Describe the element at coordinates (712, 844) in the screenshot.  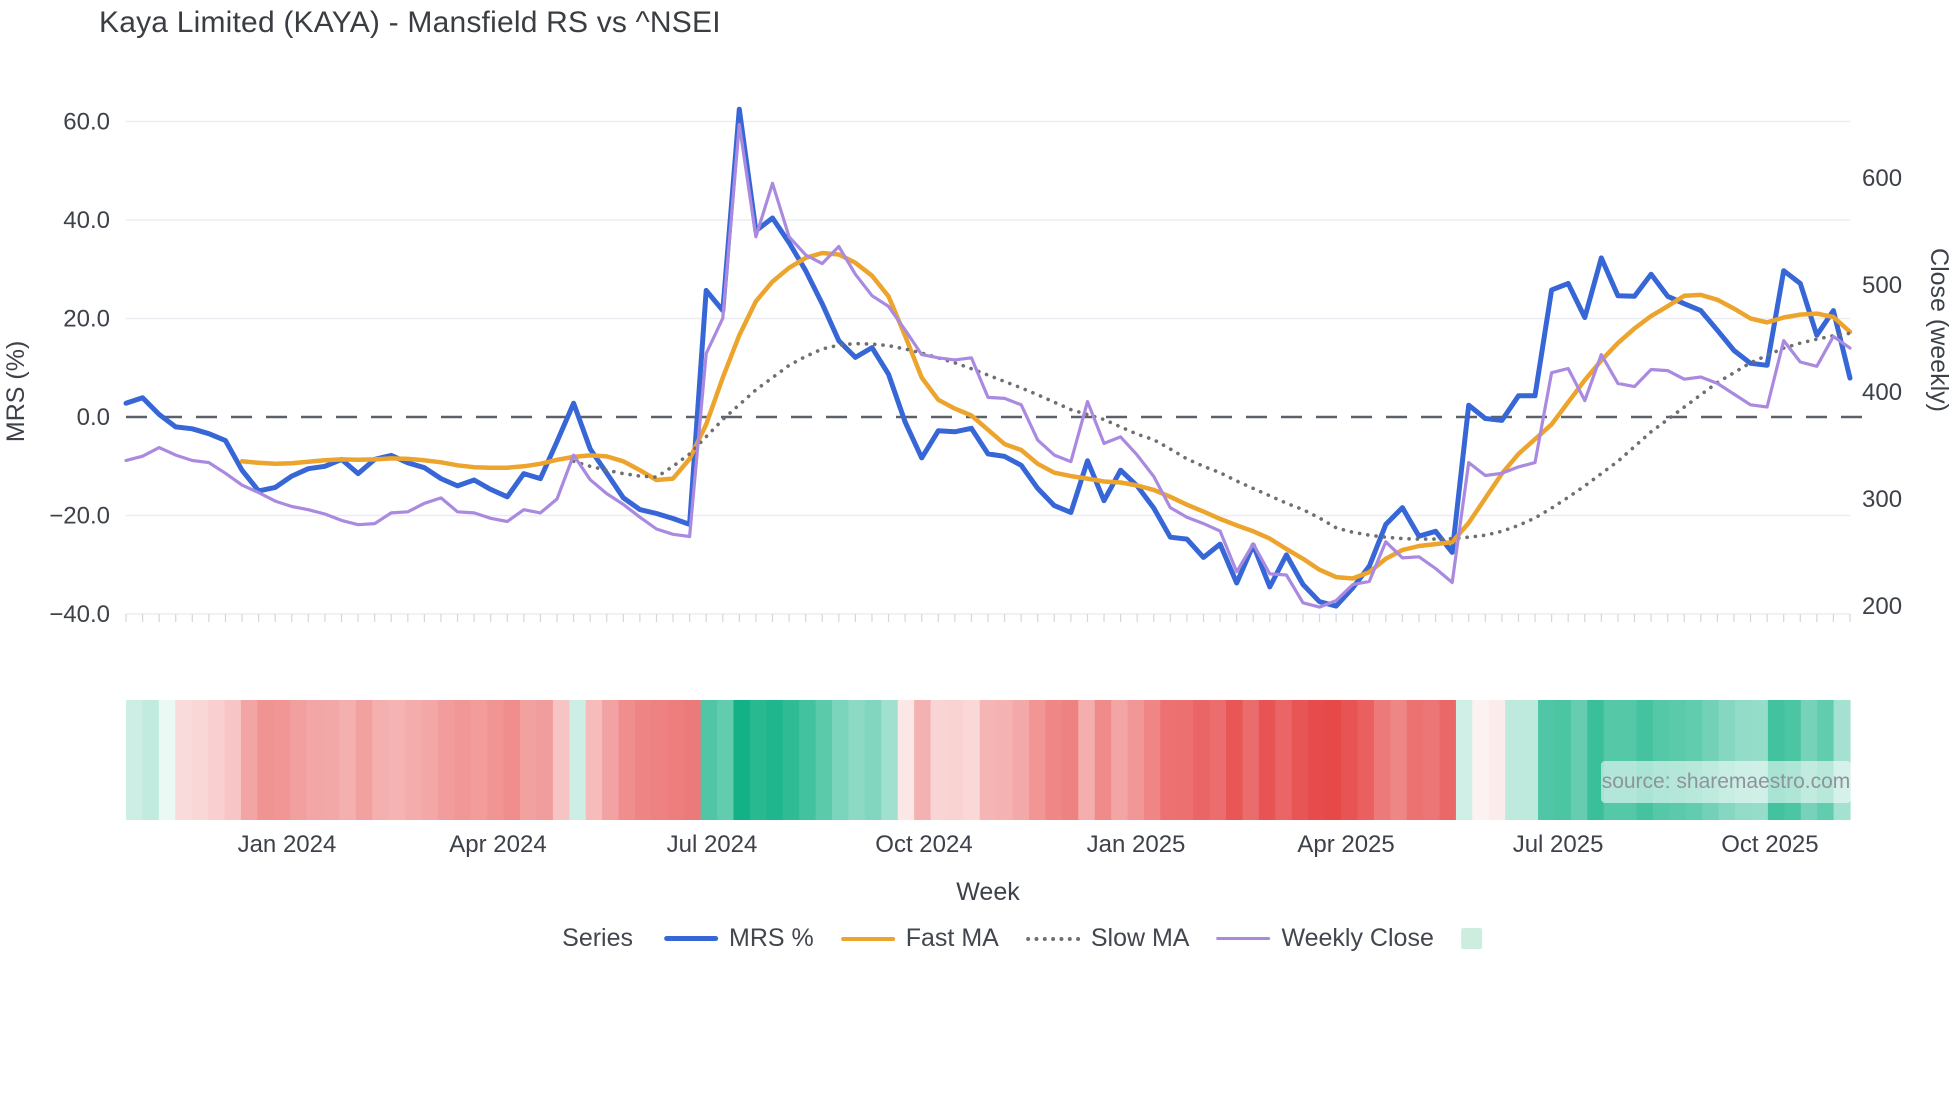
I see `x-tick-label: Jul 2024` at that location.